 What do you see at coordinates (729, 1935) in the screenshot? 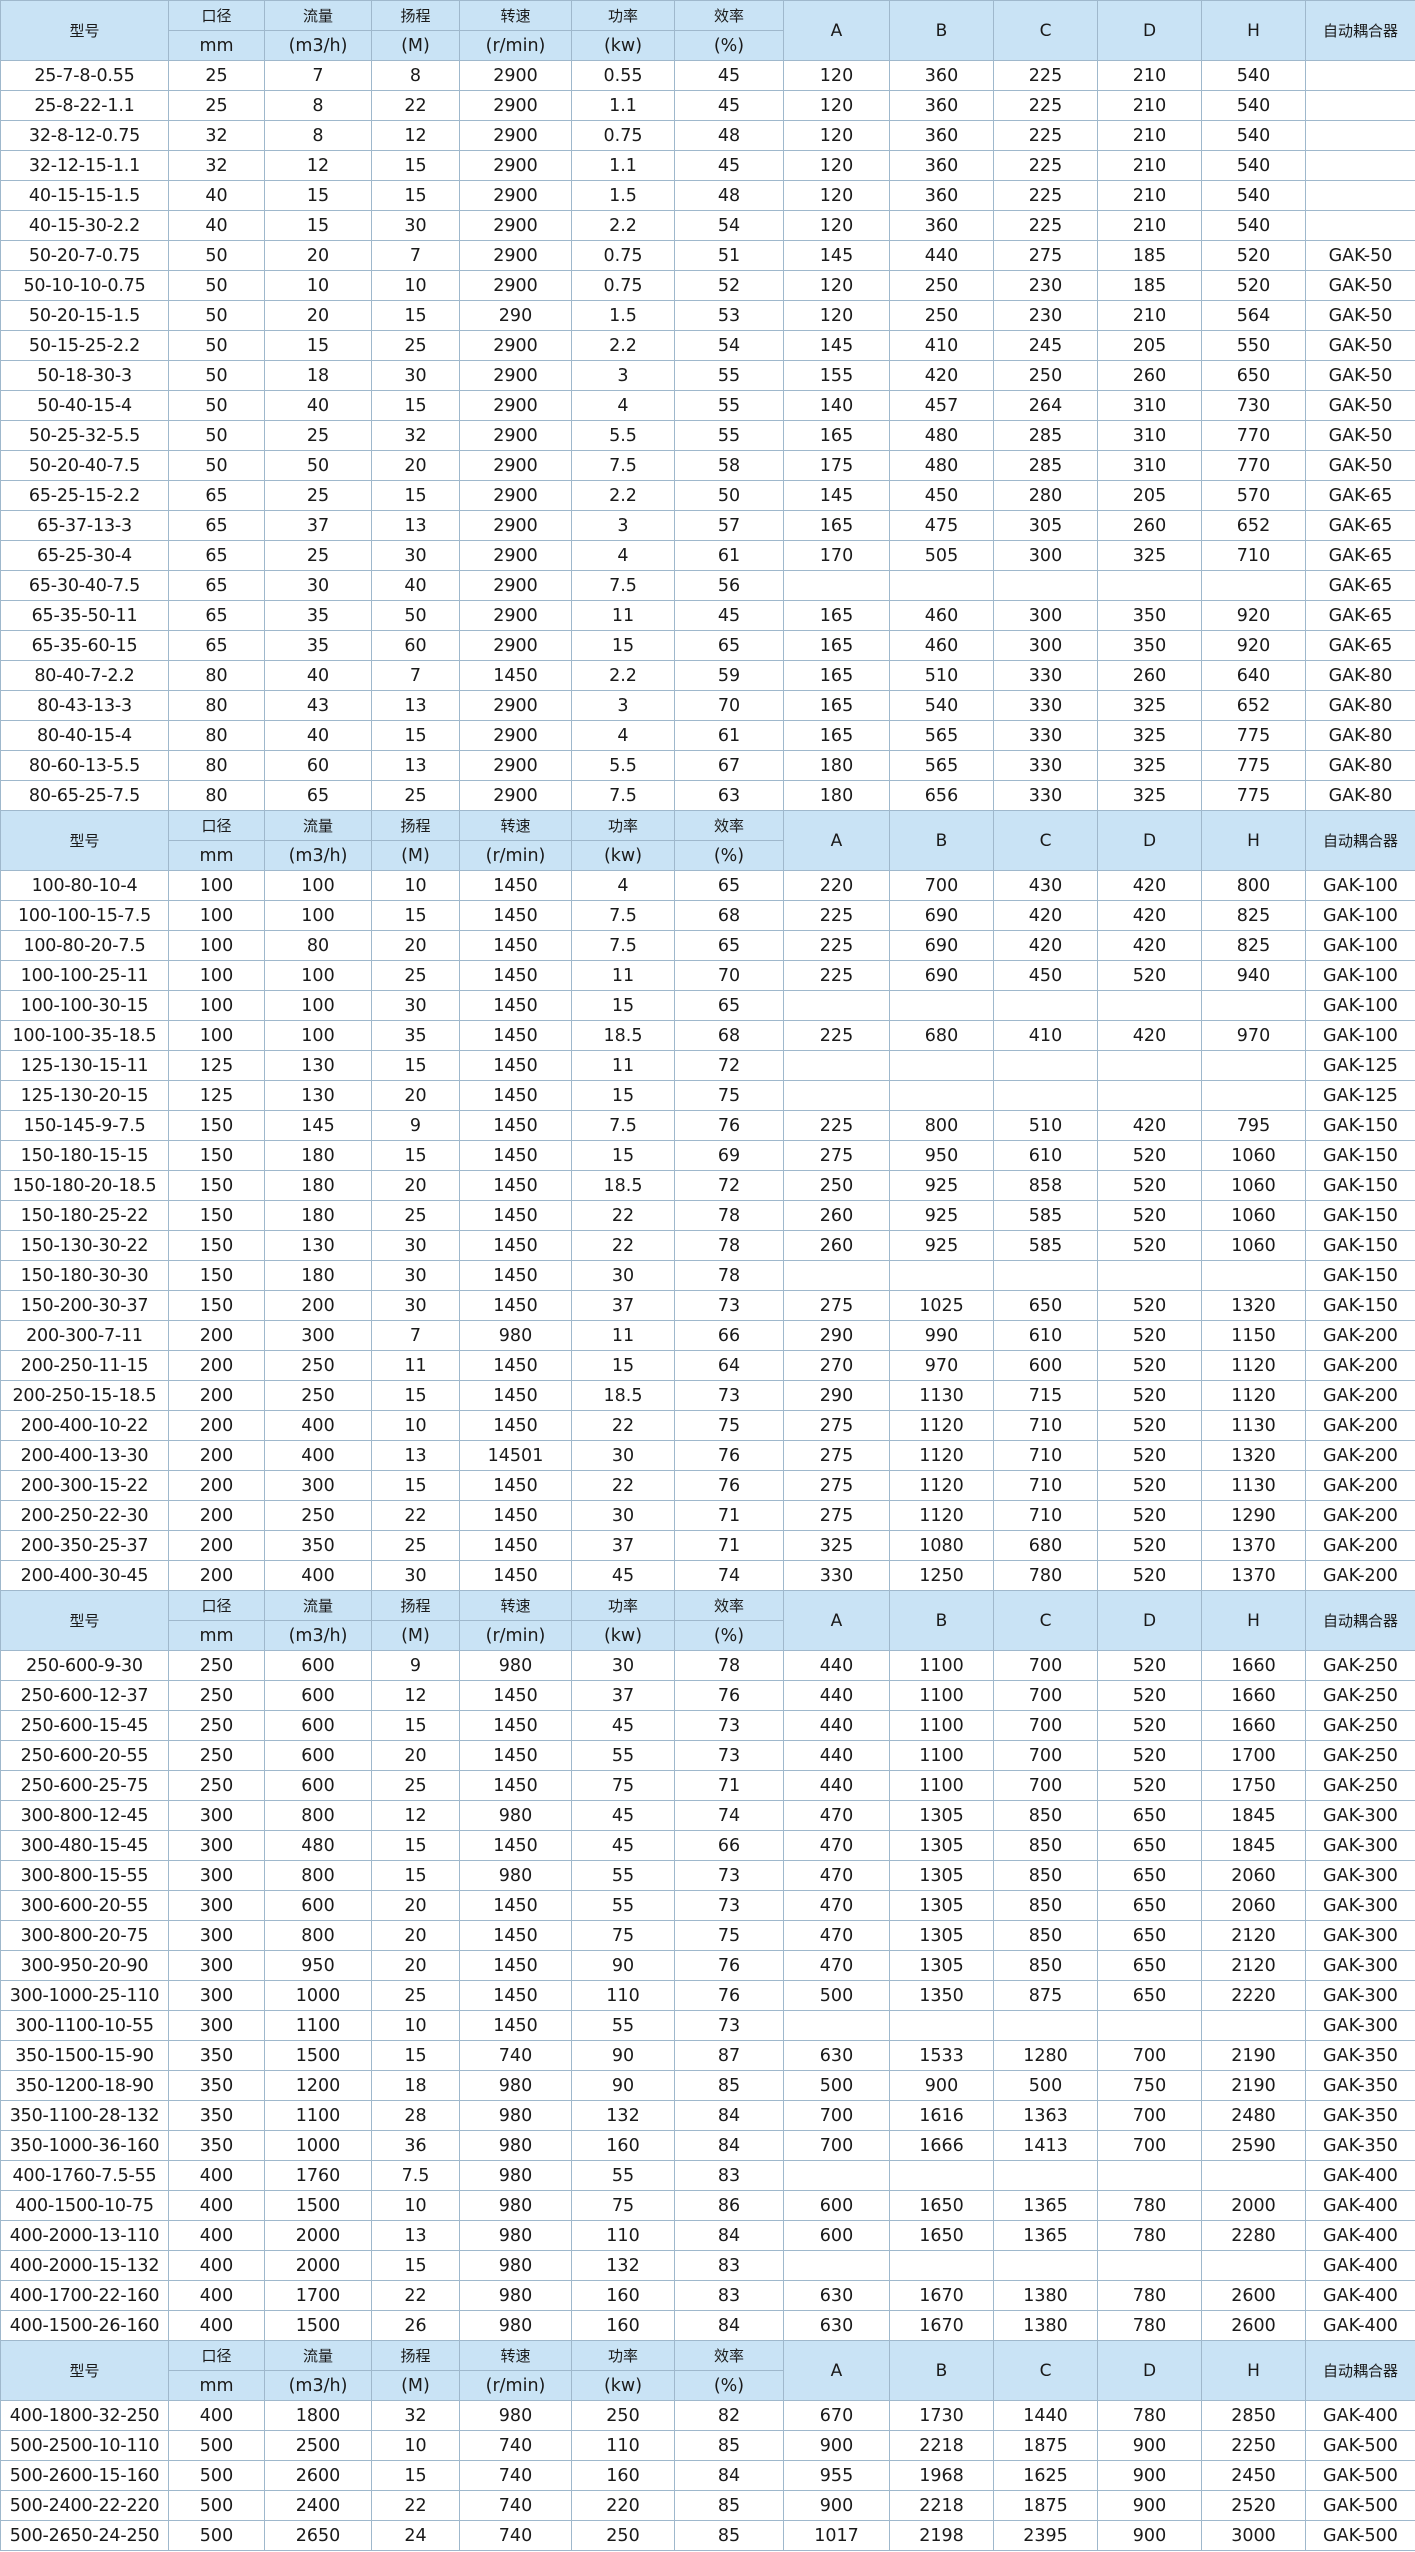
I see `cell-efficiency: 75` at bounding box center [729, 1935].